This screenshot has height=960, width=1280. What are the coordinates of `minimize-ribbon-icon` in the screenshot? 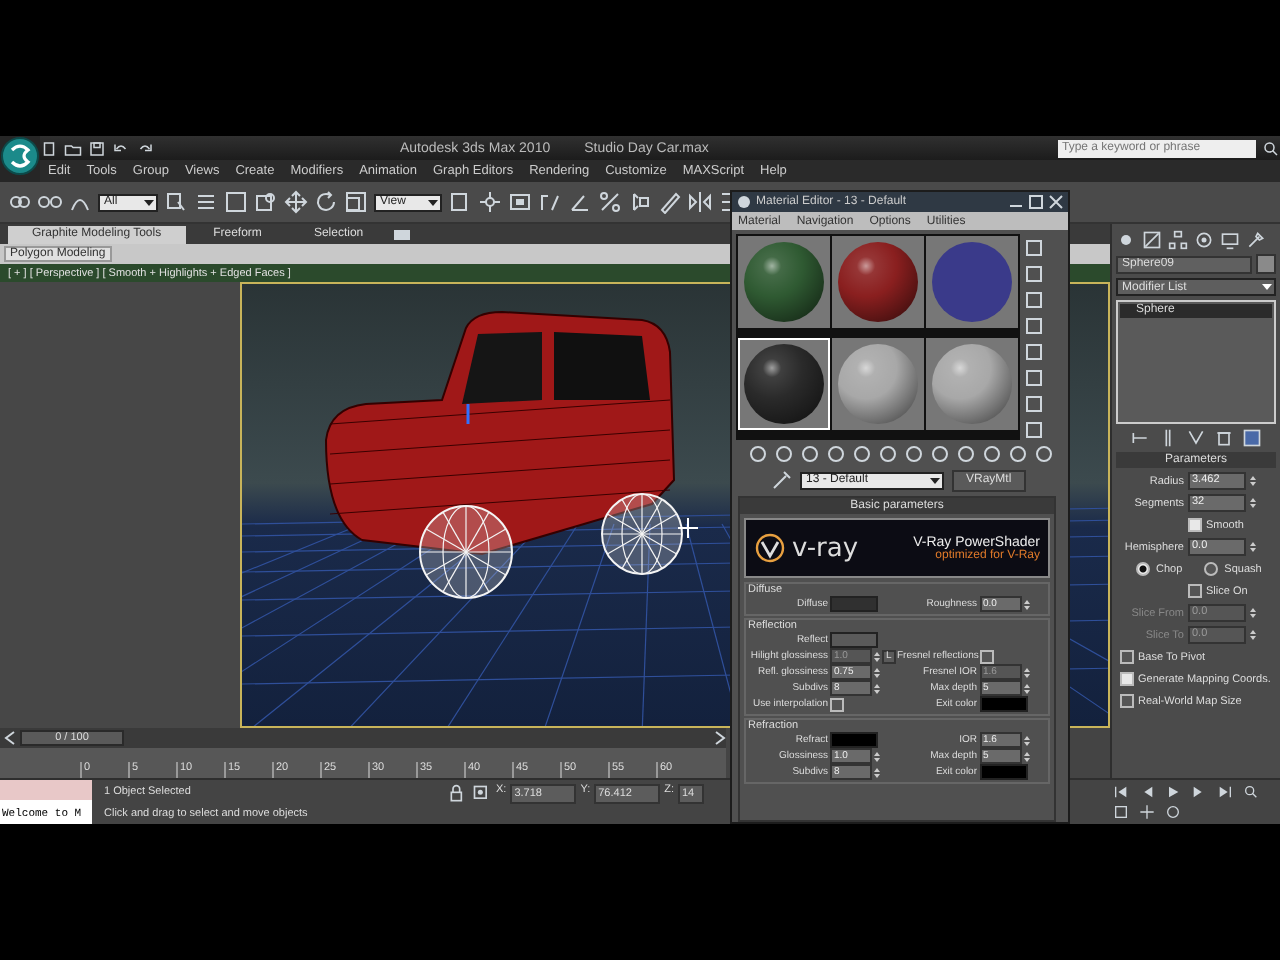 It's located at (401, 234).